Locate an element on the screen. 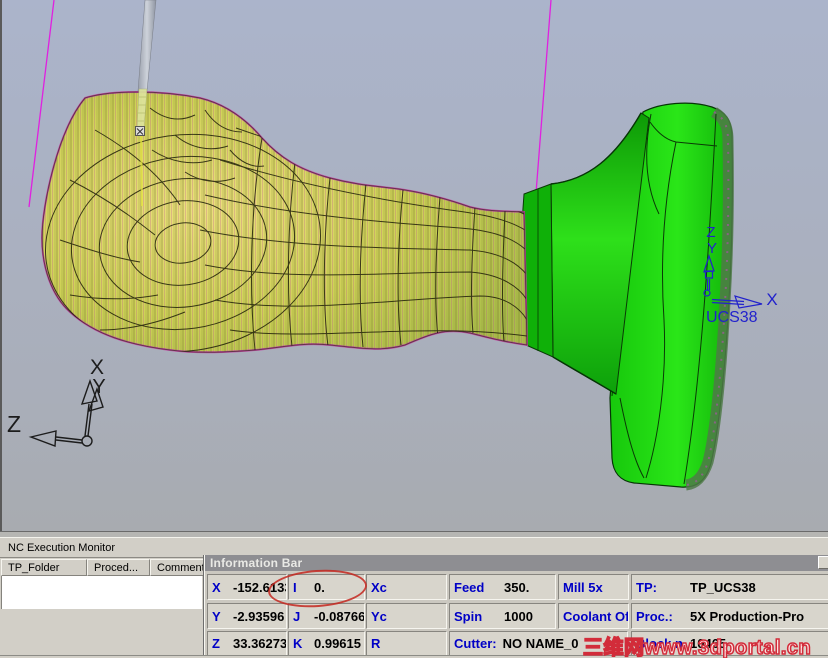 This screenshot has height=658, width=828. cell-tp: TP: TP_UCS38 is located at coordinates (729, 587).